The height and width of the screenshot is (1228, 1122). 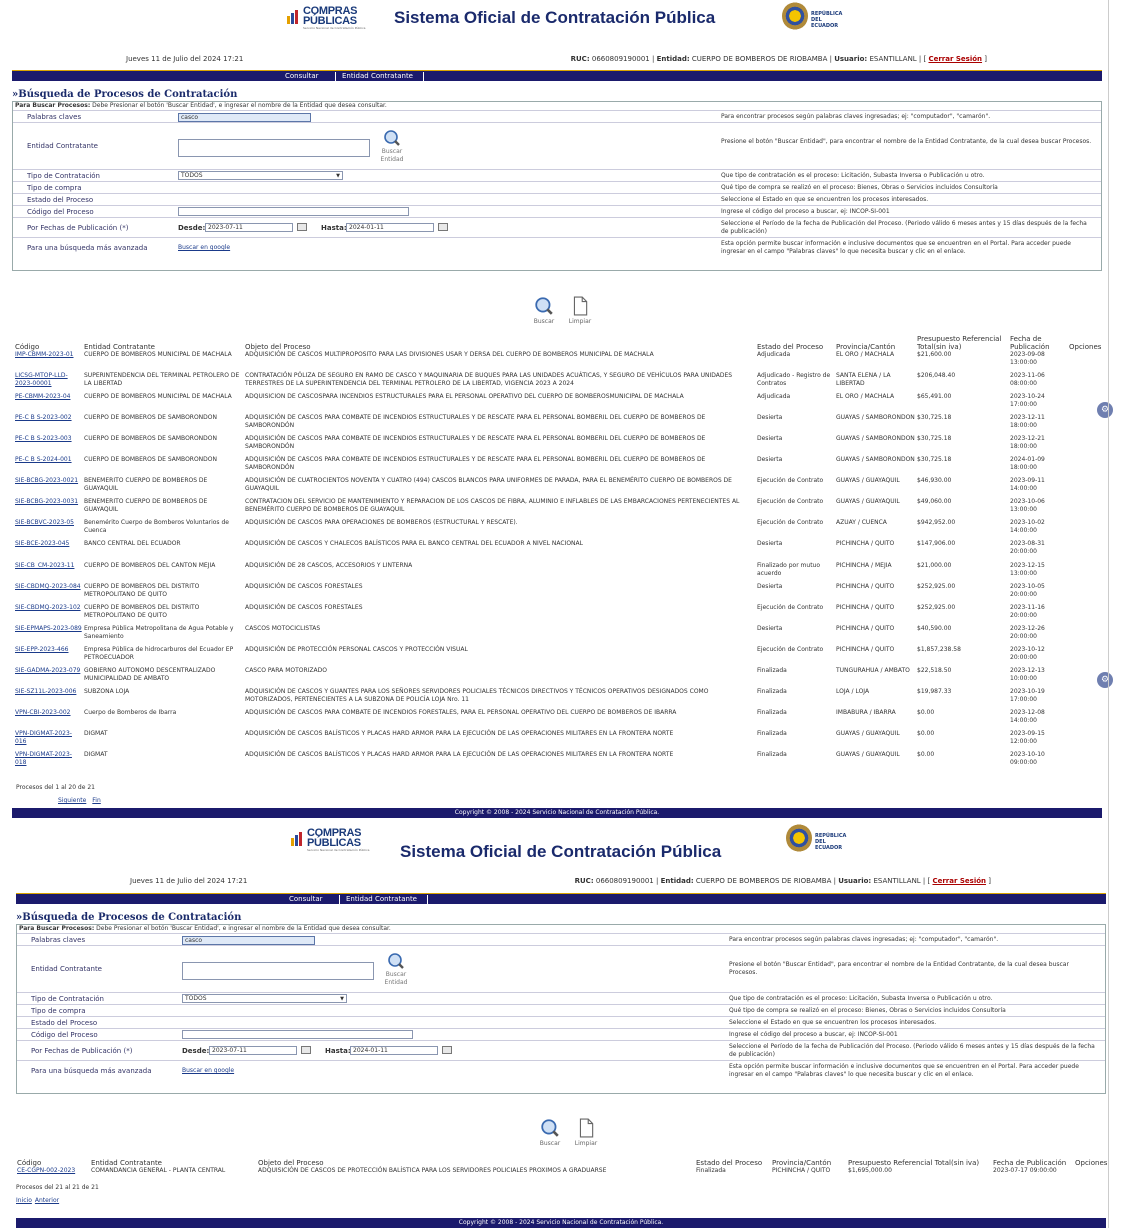 I want to click on last-page-link: Fin, so click(x=96, y=800).